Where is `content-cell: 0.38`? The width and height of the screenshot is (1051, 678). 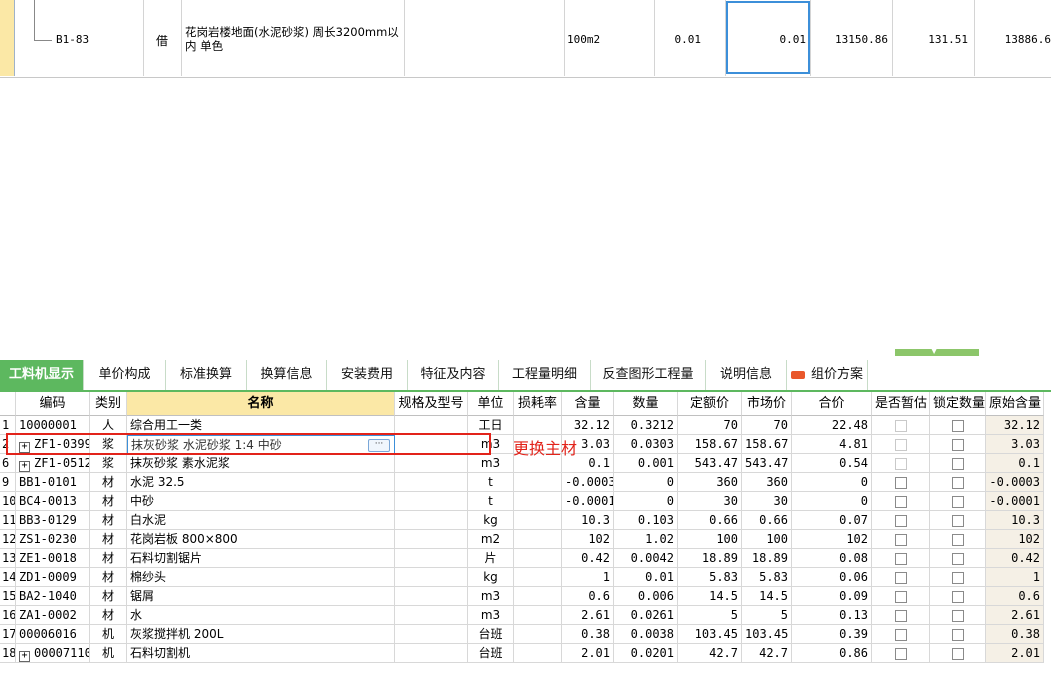 content-cell: 0.38 is located at coordinates (588, 634).